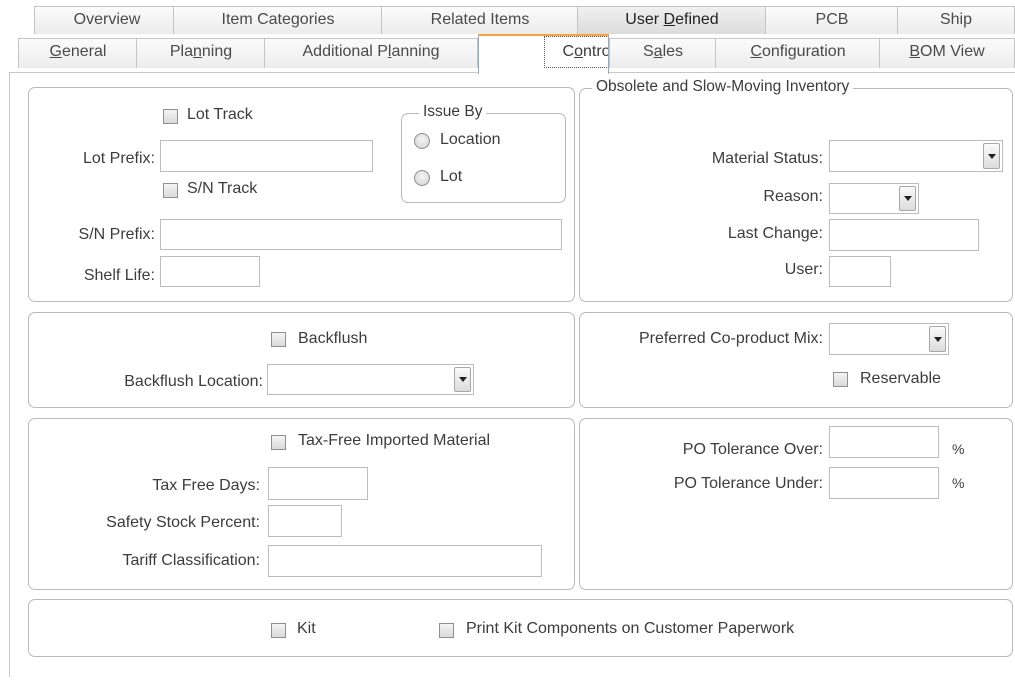 This screenshot has height=682, width=1015. What do you see at coordinates (752, 449) in the screenshot?
I see `po-tolerance-over-label: PO Tolerance Over:` at bounding box center [752, 449].